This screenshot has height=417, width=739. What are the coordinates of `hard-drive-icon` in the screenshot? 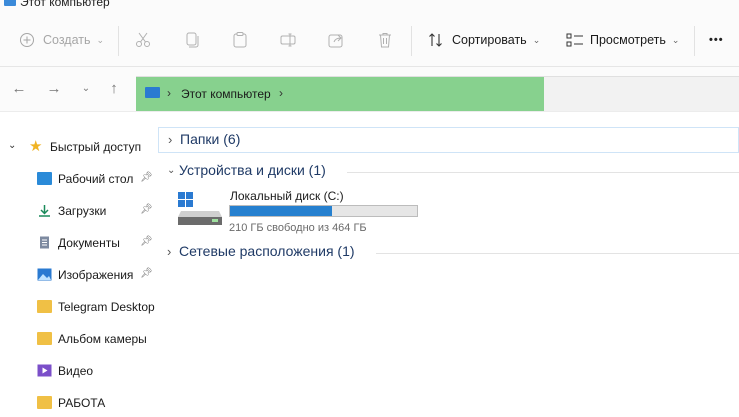 It's located at (200, 208).